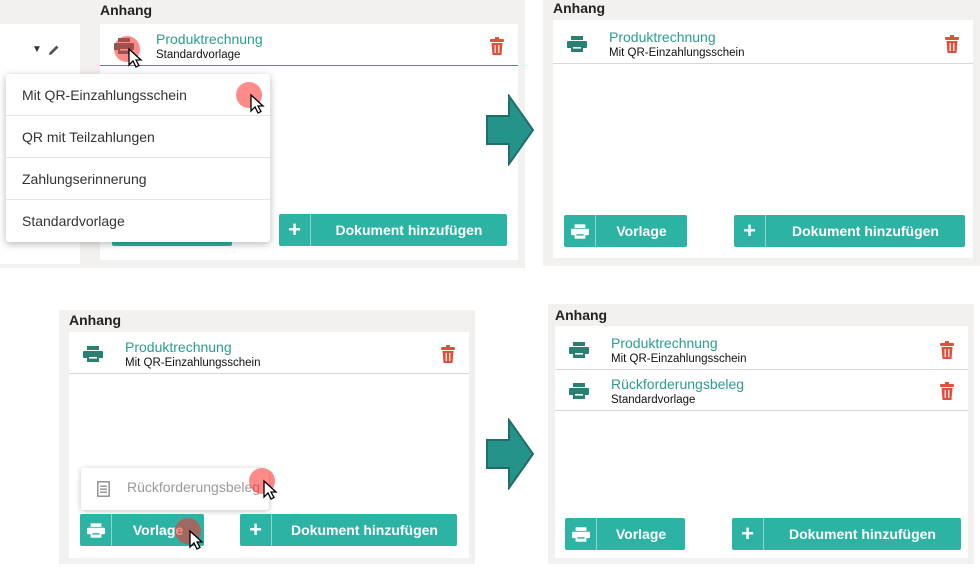 The width and height of the screenshot is (980, 570). I want to click on attachment-item: Produktrechnung Standardvorlage, so click(309, 46).